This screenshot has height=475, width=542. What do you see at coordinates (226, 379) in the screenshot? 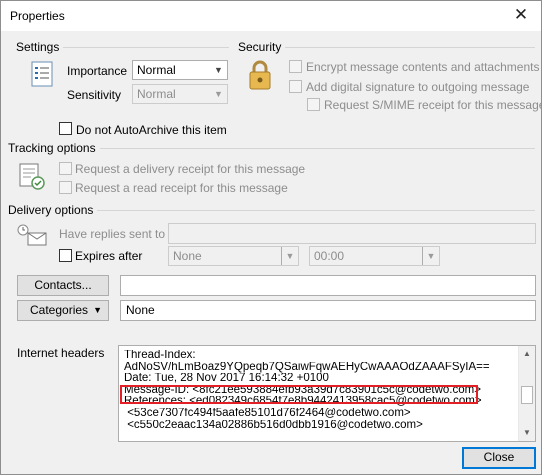
I see `header-line: Date: Tue, 28 Nov 2017 16:14:32 +0100` at bounding box center [226, 379].